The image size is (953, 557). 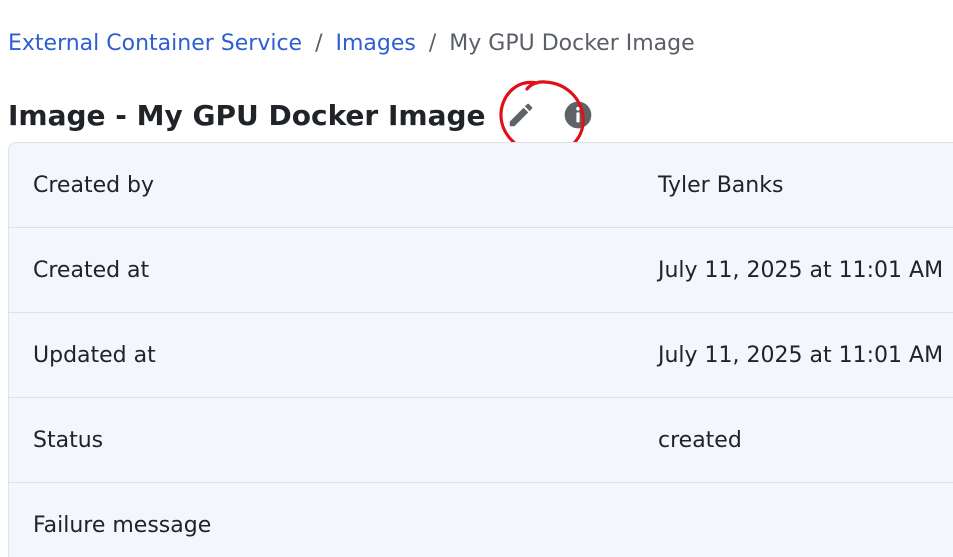 I want to click on pencil-icon, so click(x=520, y=115).